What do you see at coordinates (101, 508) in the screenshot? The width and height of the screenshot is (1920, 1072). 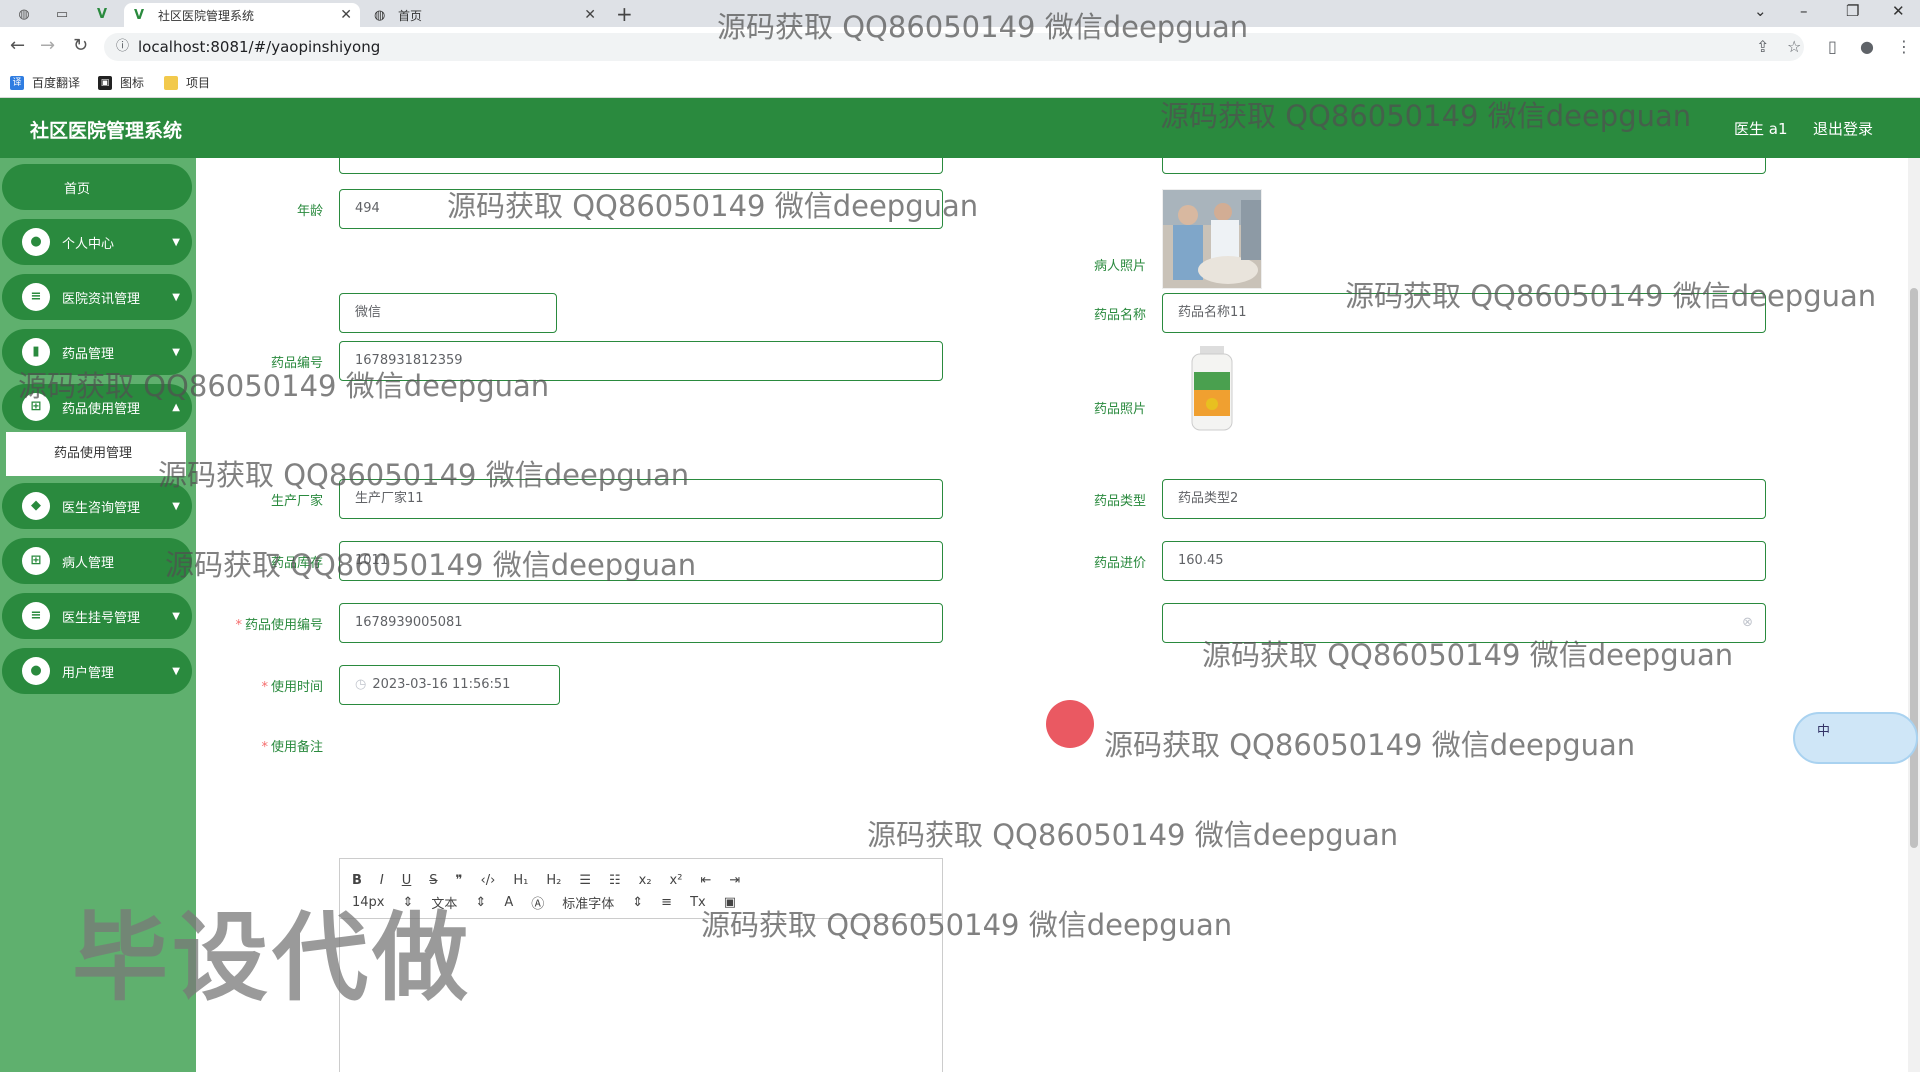 I see `sidebar-item-label: 医生咨询管理` at bounding box center [101, 508].